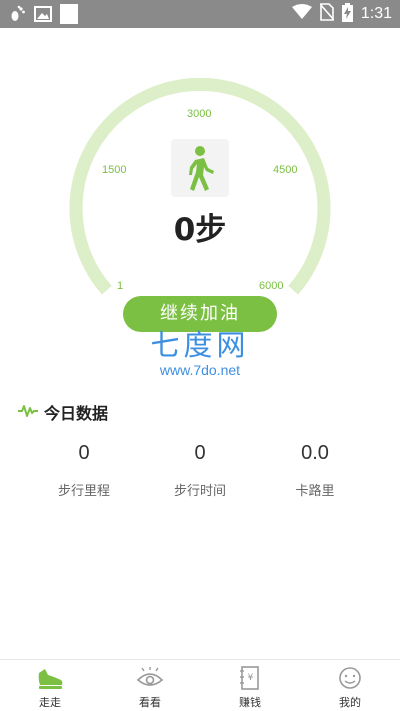  What do you see at coordinates (200, 453) in the screenshot?
I see `stat-time-value: 0` at bounding box center [200, 453].